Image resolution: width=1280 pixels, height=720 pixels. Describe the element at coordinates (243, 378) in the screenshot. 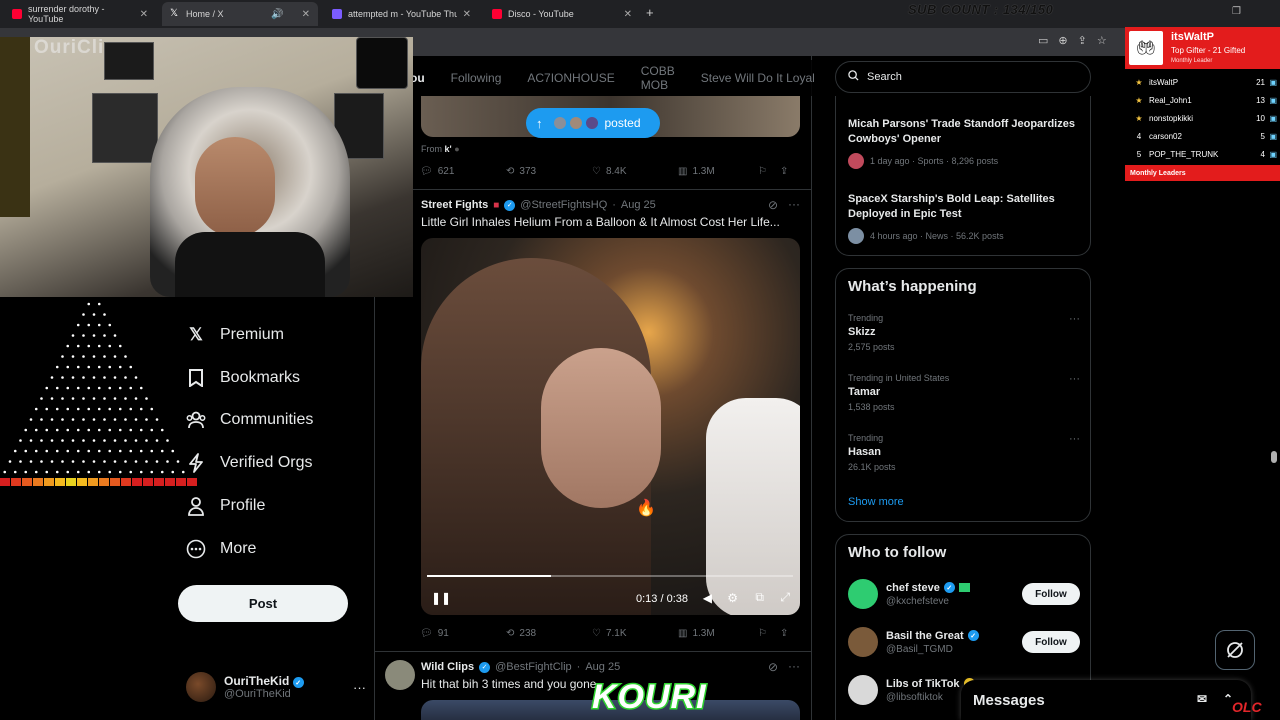

I see `nav-bookmarks: Bookmarks` at that location.